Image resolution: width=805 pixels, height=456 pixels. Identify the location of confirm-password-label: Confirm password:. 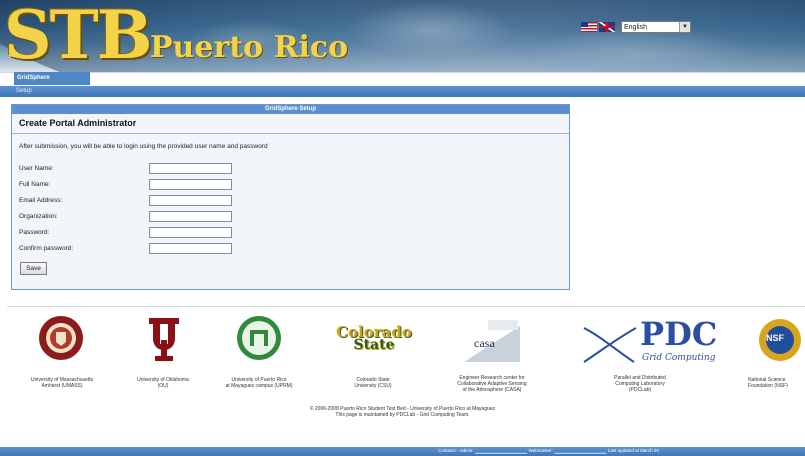
(46, 248).